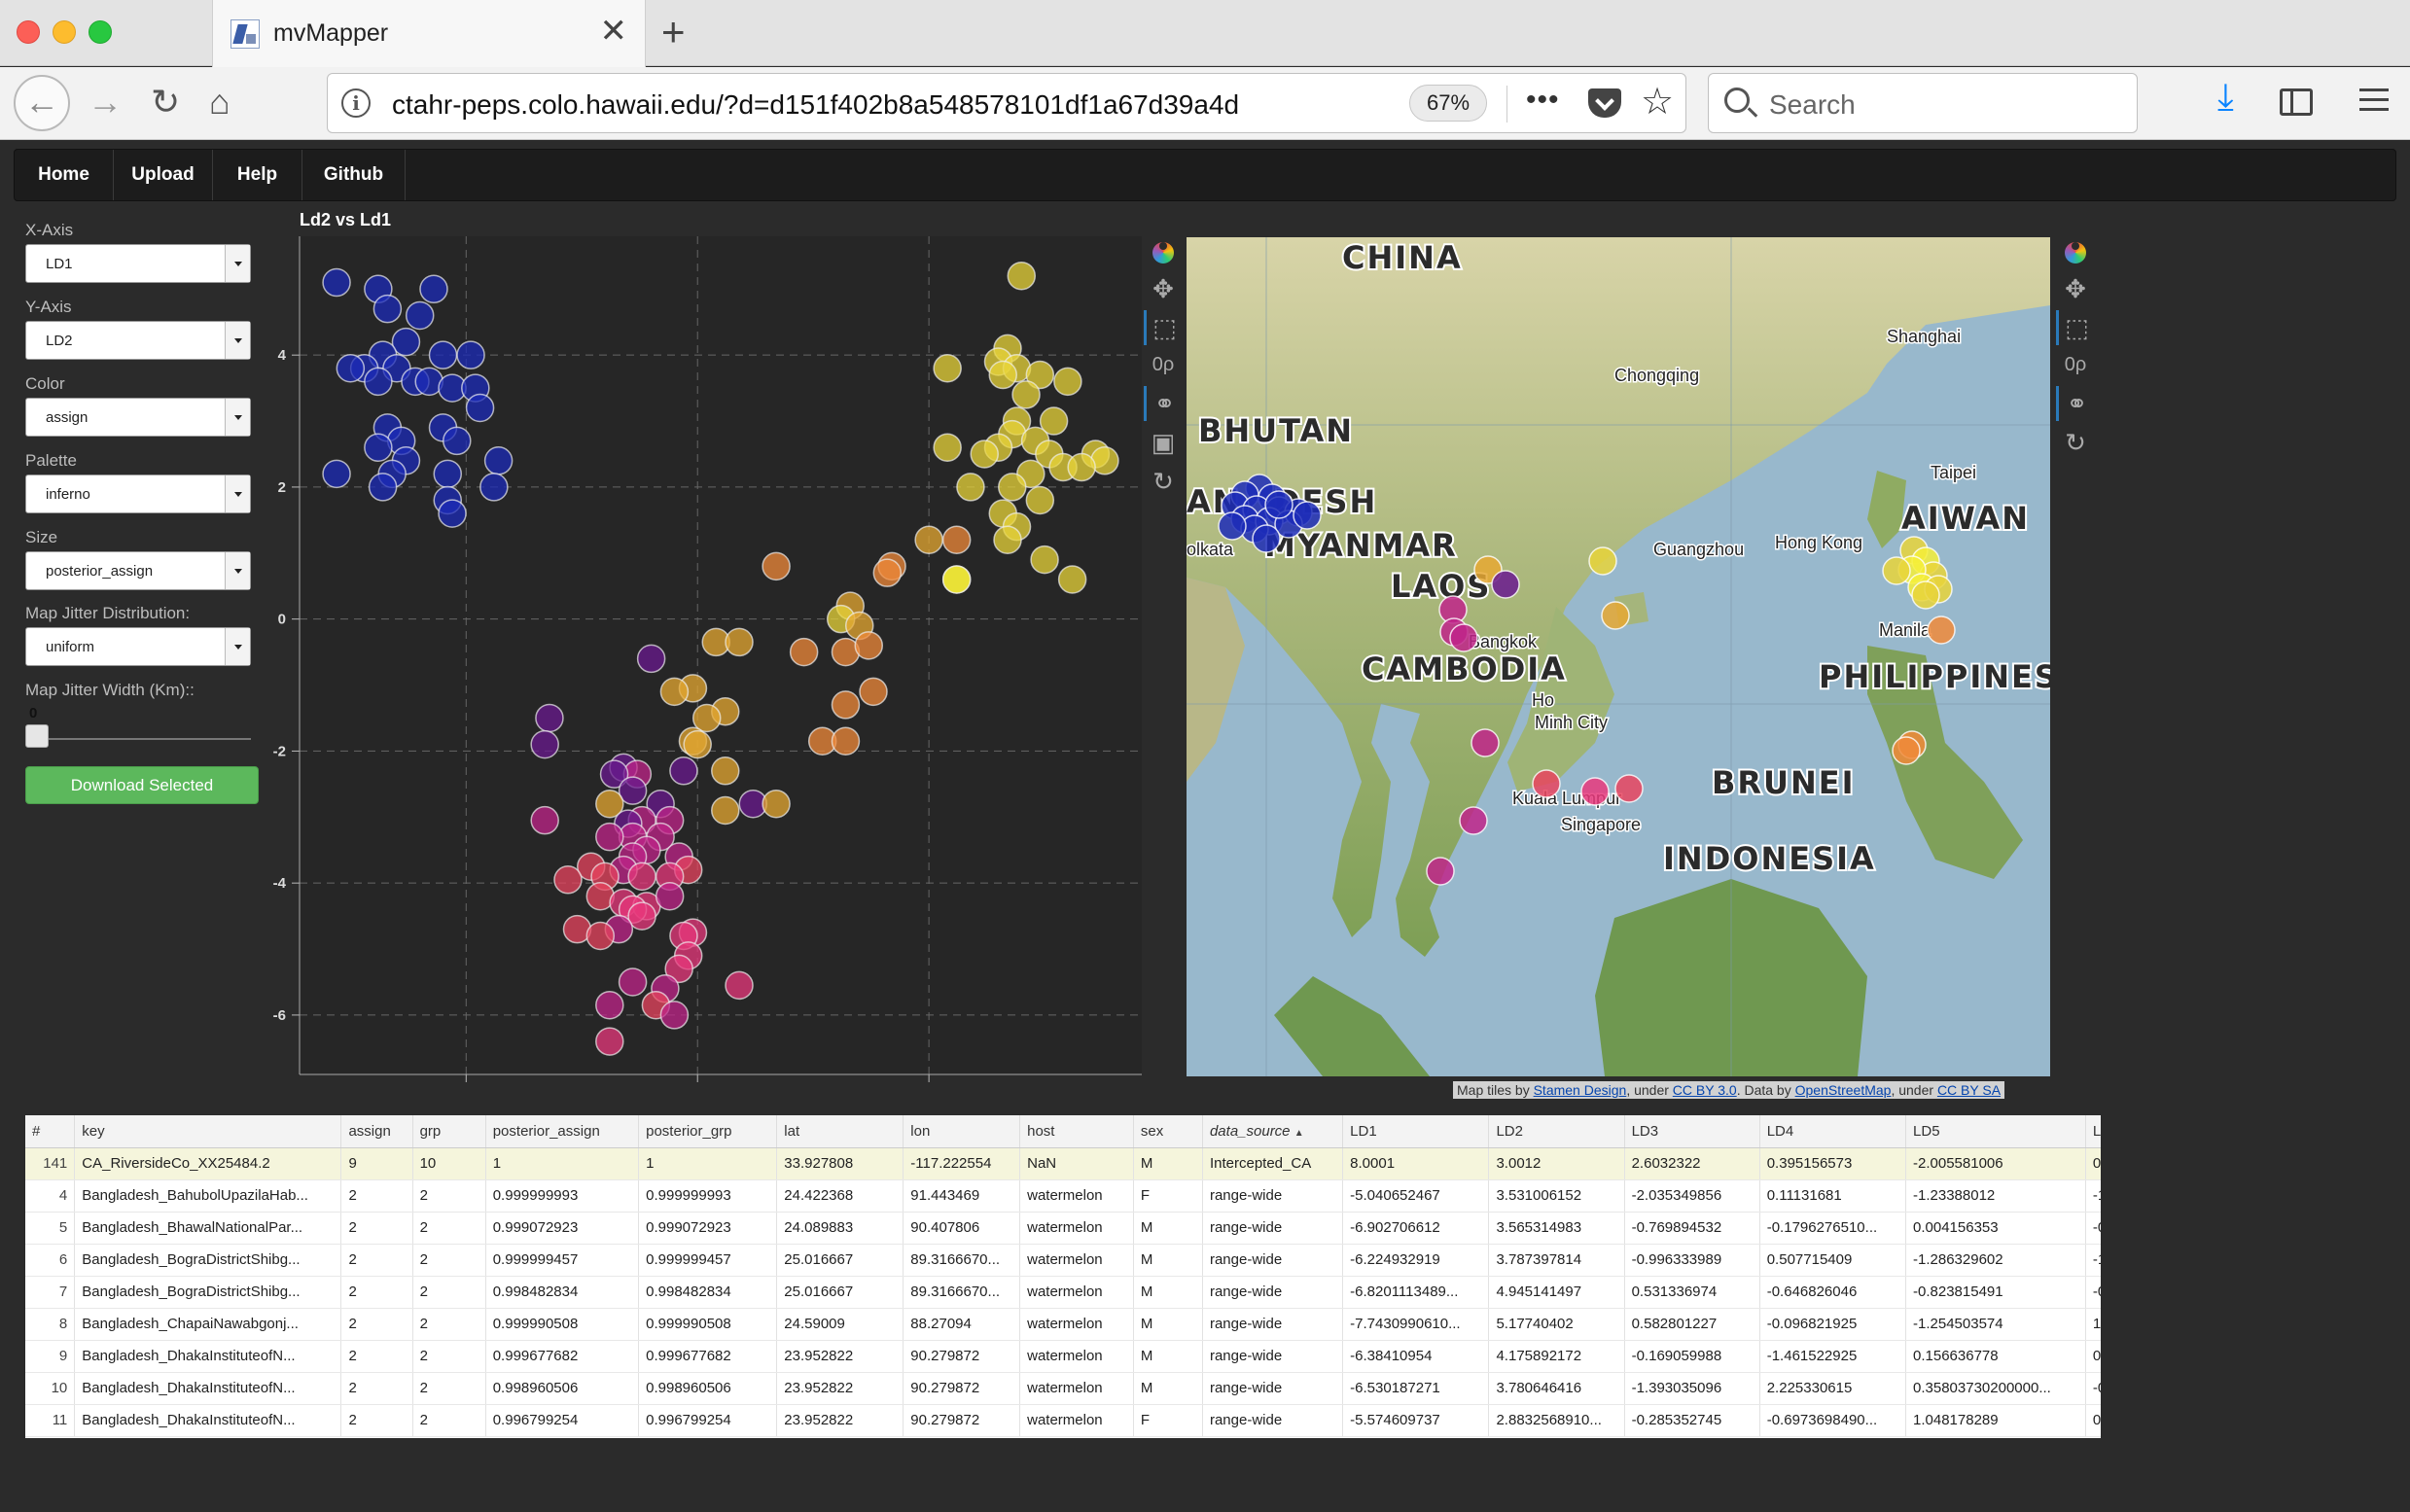  I want to click on table-cell: Intercepted_CA, so click(1273, 1163).